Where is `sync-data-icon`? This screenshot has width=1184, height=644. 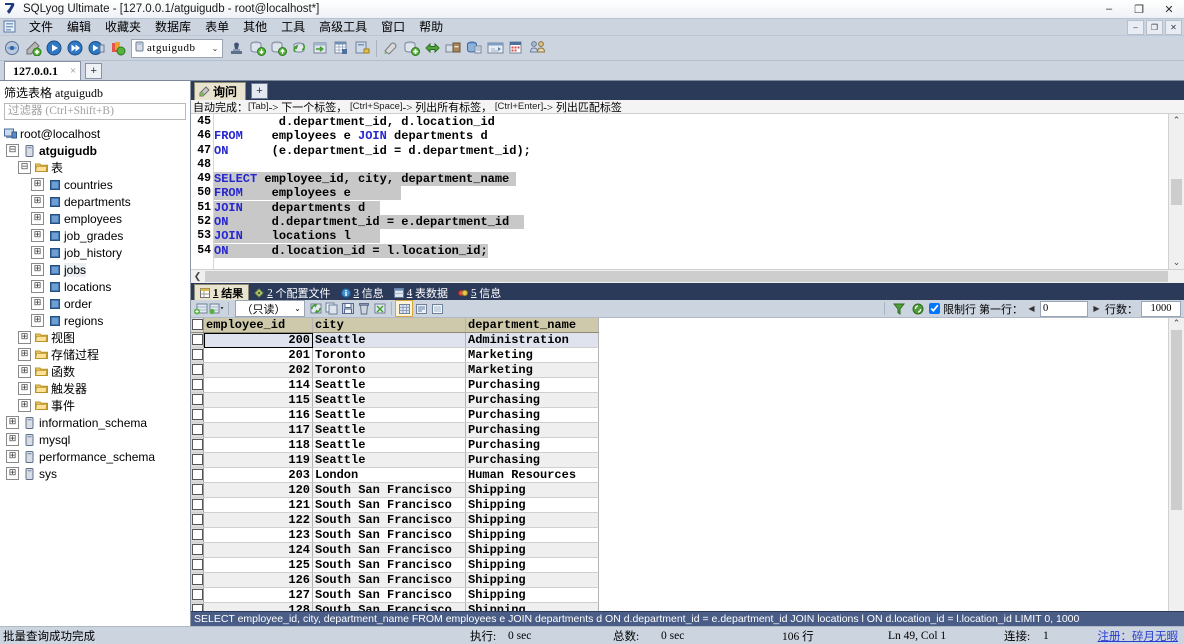
sync-data-icon is located at coordinates (432, 48).